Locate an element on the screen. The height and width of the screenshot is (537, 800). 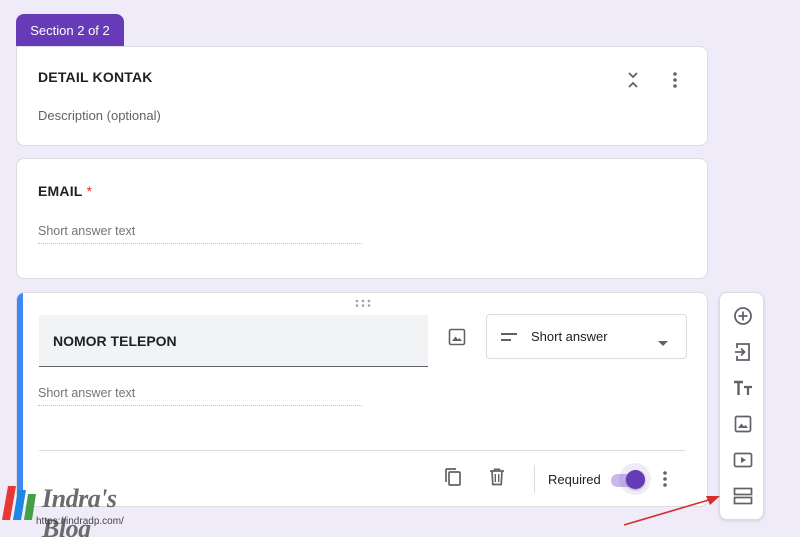
toggle-thumb is located at coordinates (635, 479).